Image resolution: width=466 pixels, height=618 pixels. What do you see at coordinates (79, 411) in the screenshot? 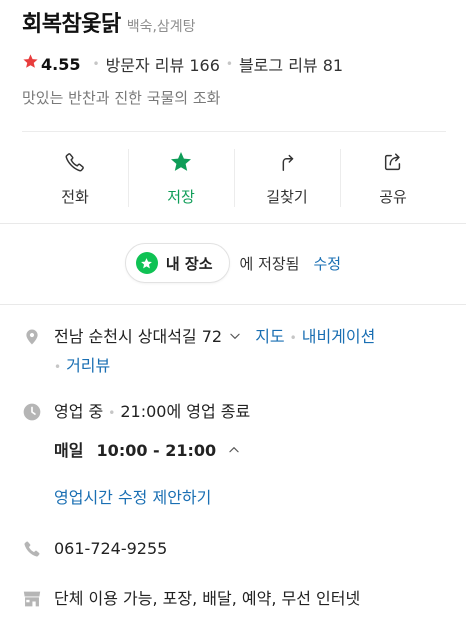
I see `business-status: 영업 중` at bounding box center [79, 411].